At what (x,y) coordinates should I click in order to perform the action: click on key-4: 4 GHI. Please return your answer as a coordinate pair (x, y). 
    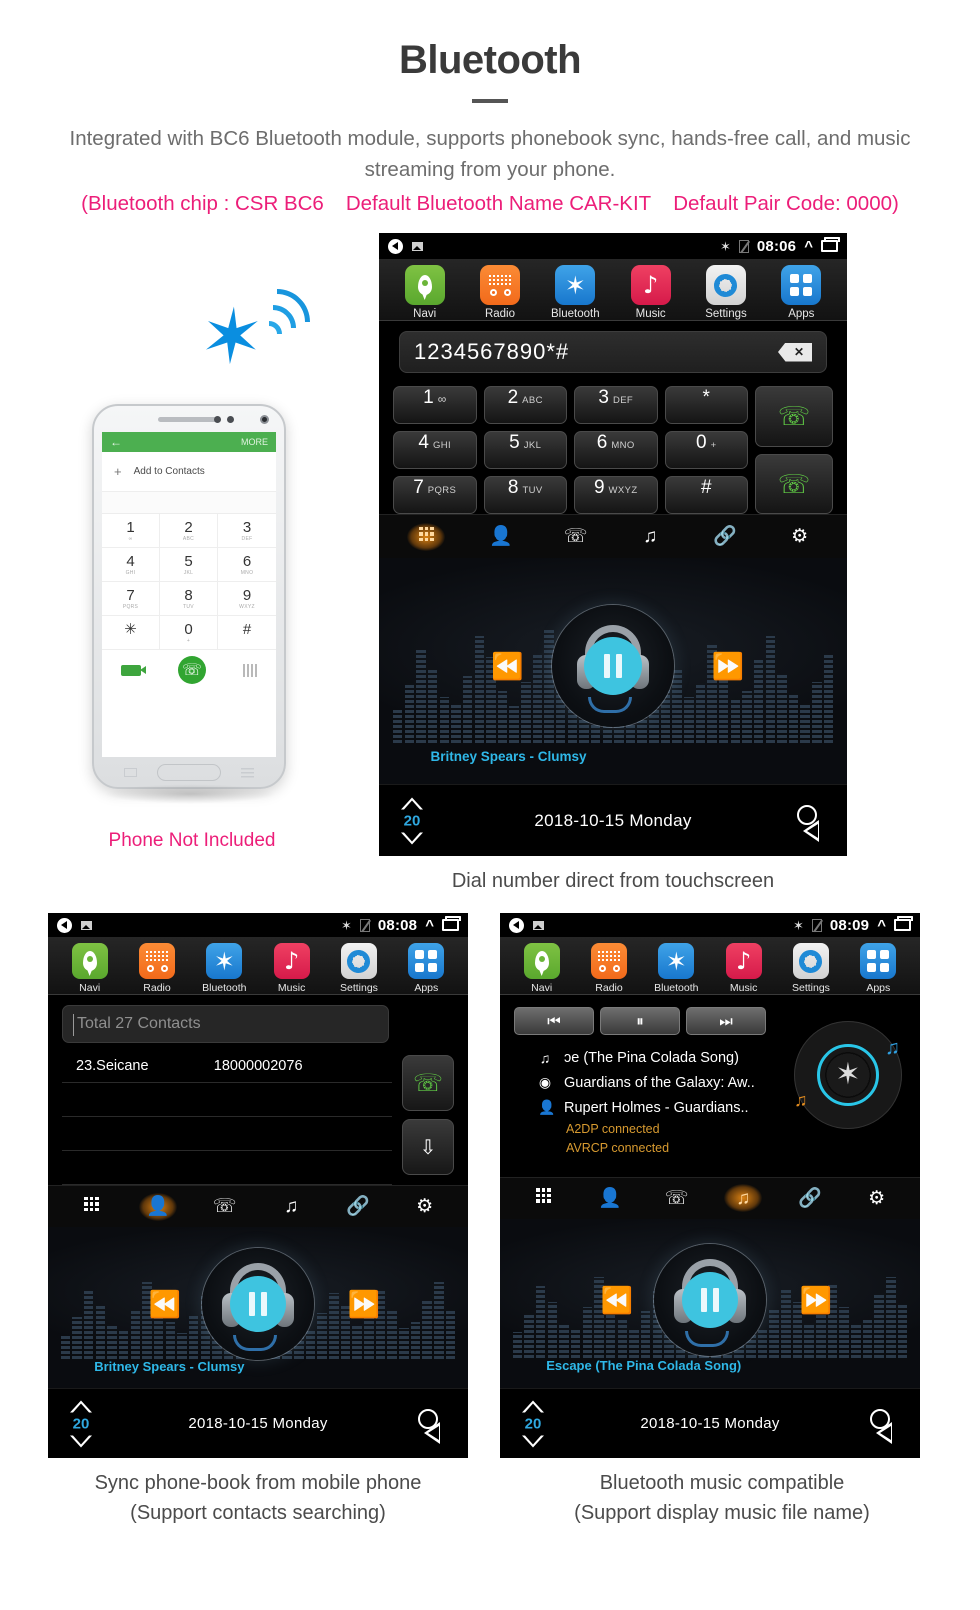
    Looking at the image, I should click on (435, 450).